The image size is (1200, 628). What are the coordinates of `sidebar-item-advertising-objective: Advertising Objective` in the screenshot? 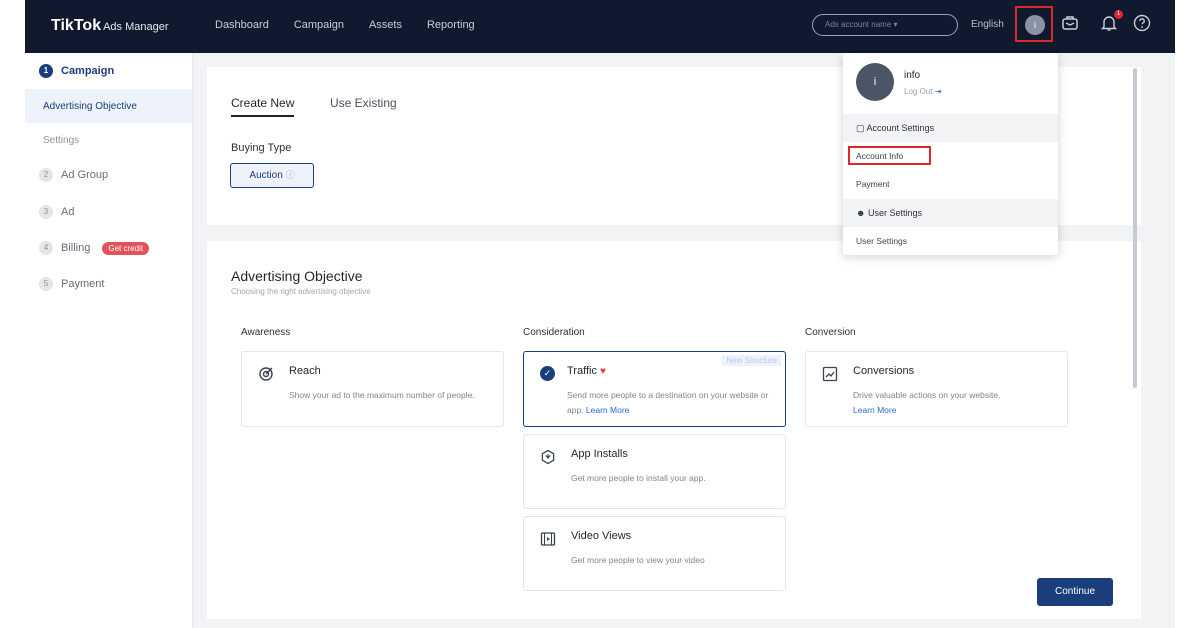 It's located at (108, 106).